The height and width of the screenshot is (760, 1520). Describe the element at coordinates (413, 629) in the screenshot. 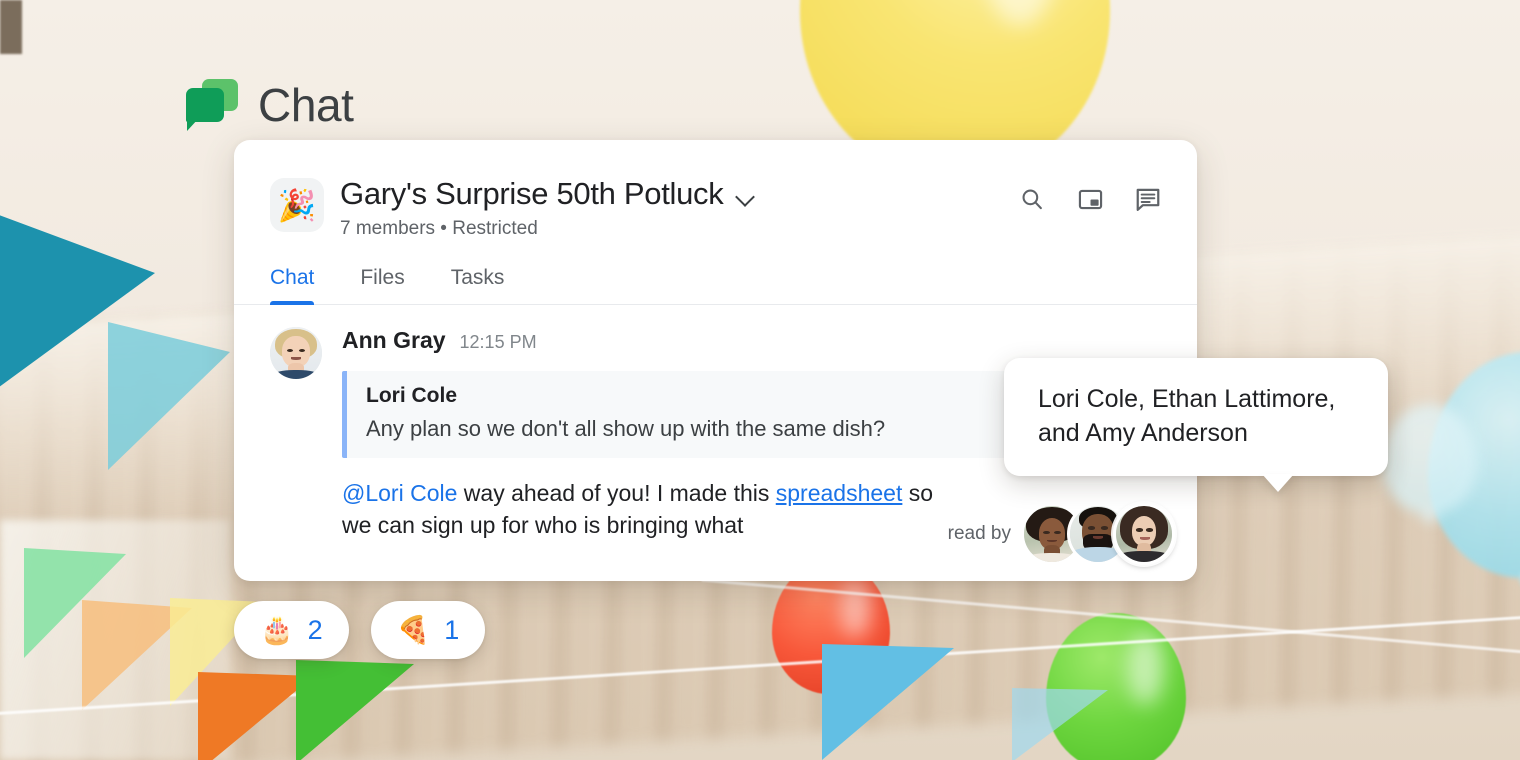

I see `pizza-icon: 🍕` at that location.